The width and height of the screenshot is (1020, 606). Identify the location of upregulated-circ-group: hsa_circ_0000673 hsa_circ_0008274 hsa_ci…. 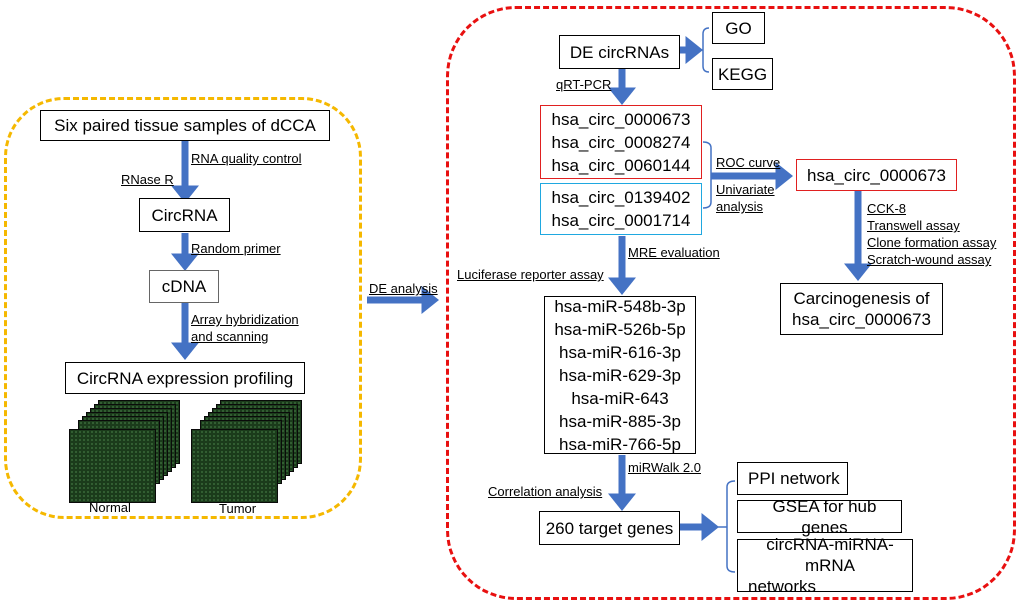
(621, 142).